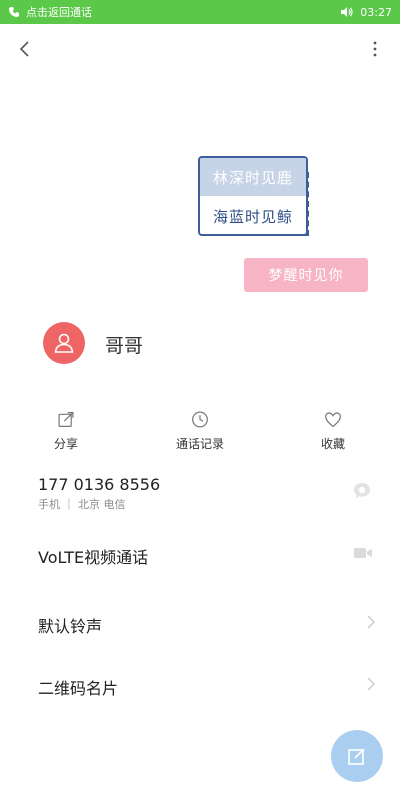 This screenshot has width=400, height=800. What do you see at coordinates (376, 12) in the screenshot?
I see `clock-time: 03:27` at bounding box center [376, 12].